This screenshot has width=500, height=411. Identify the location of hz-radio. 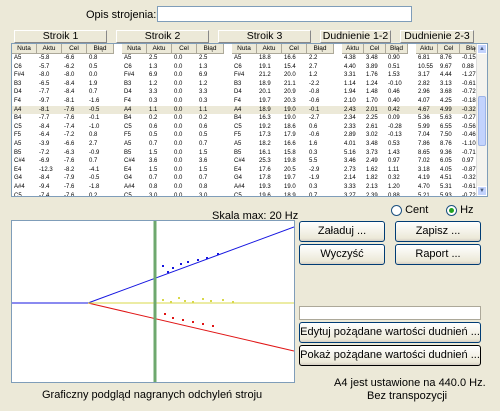
(451, 210).